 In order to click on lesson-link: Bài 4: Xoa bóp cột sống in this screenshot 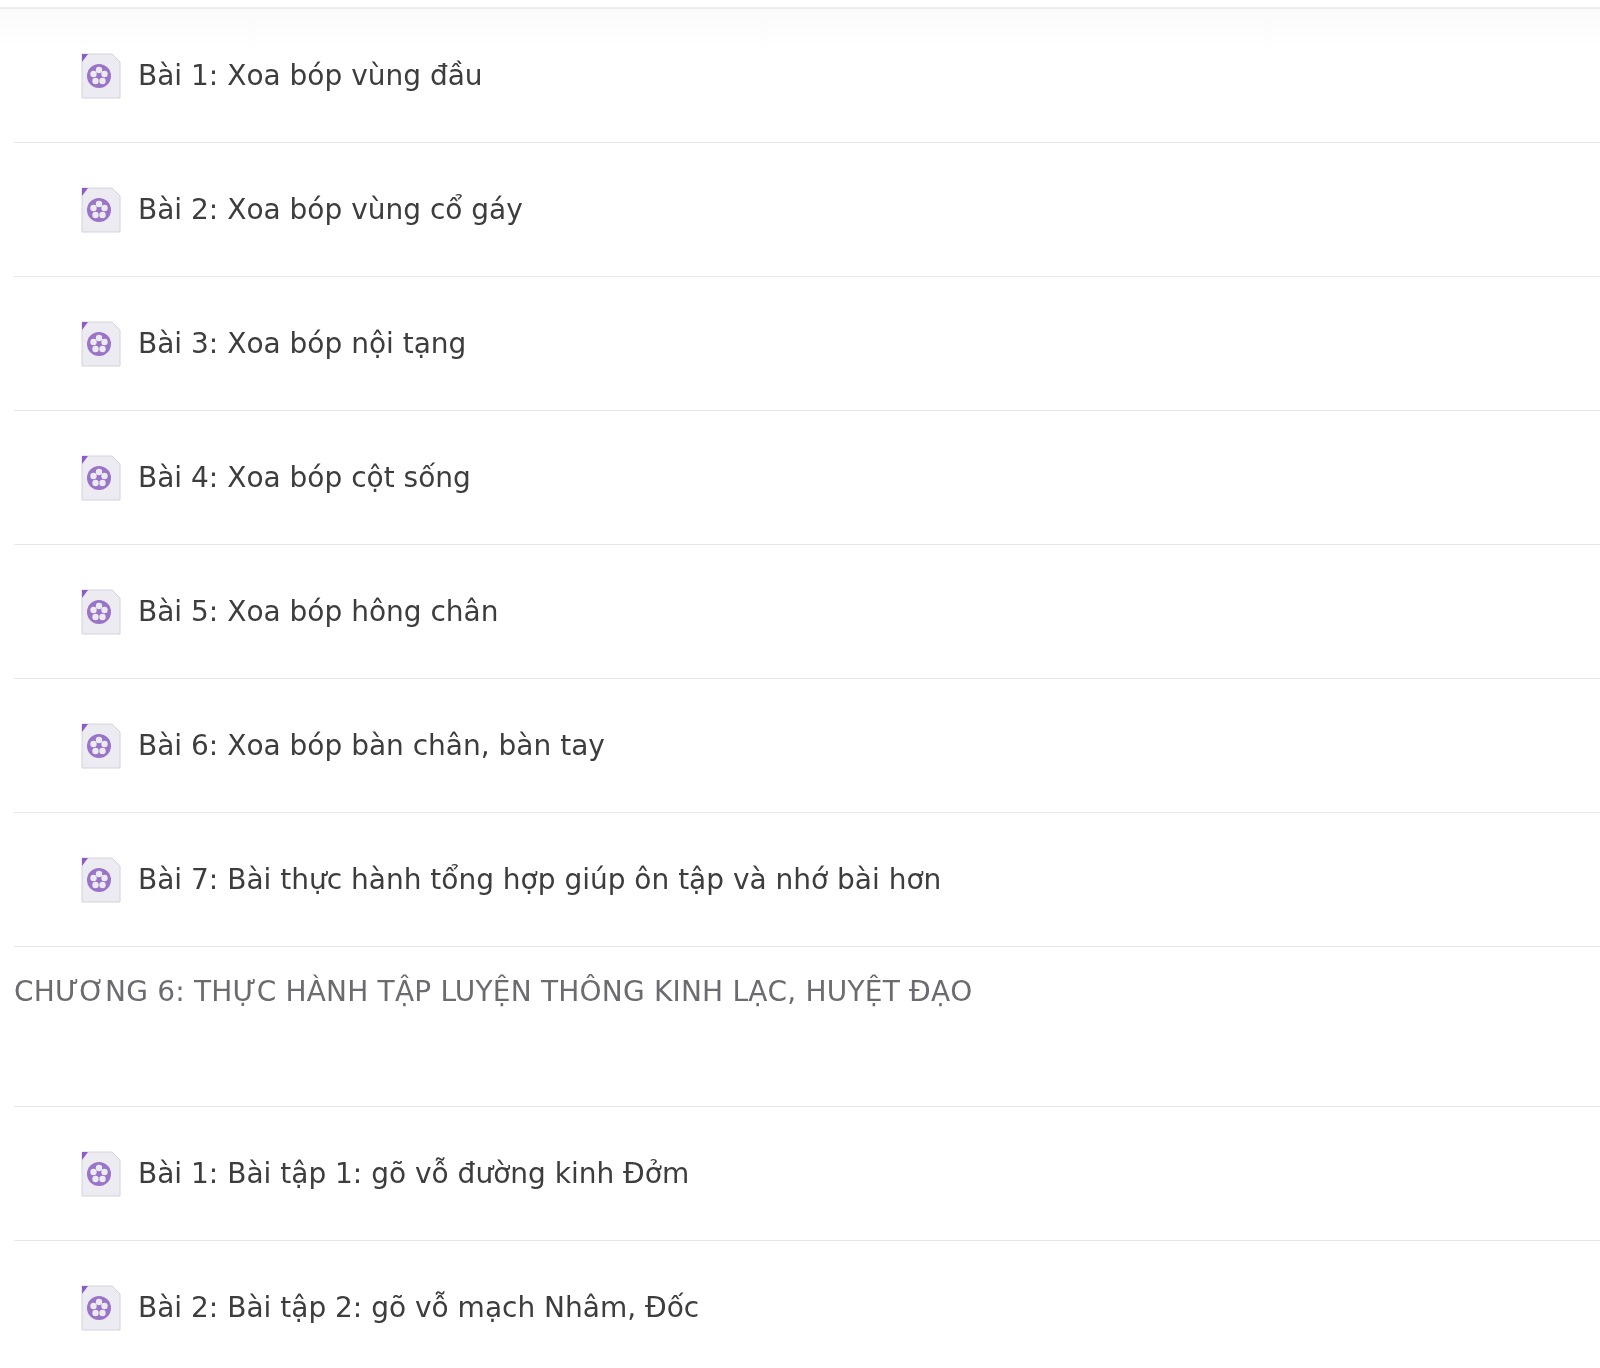, I will do `click(304, 477)`.